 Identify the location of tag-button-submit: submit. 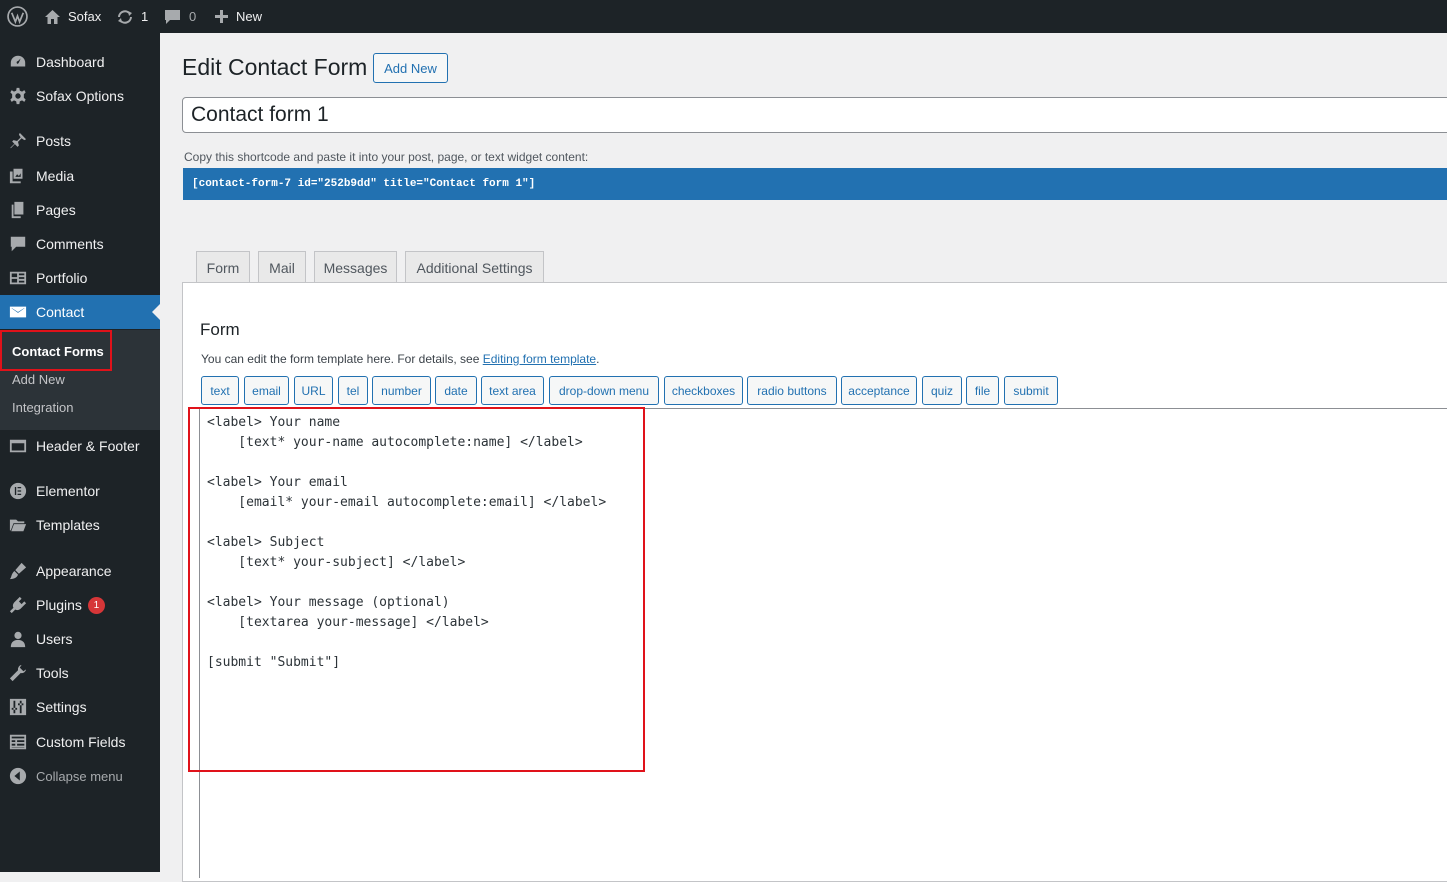
(1031, 390).